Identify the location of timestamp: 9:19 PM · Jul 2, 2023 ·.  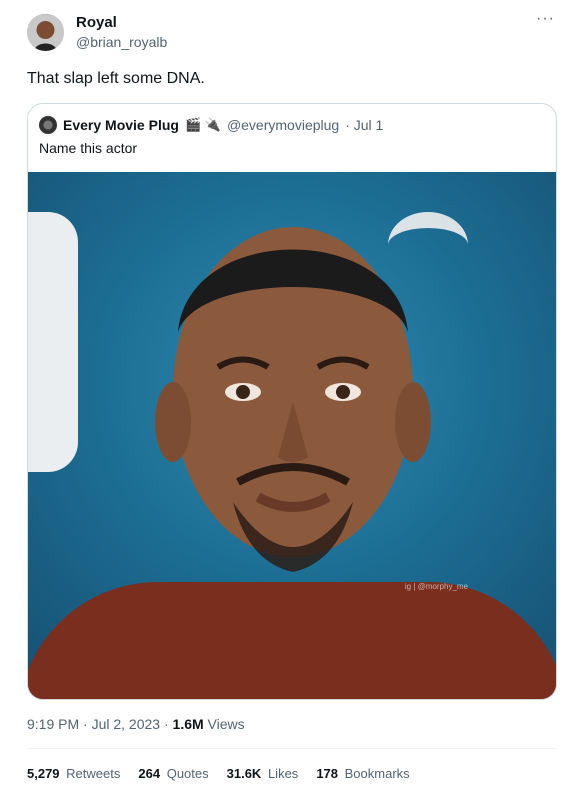
(98, 724).